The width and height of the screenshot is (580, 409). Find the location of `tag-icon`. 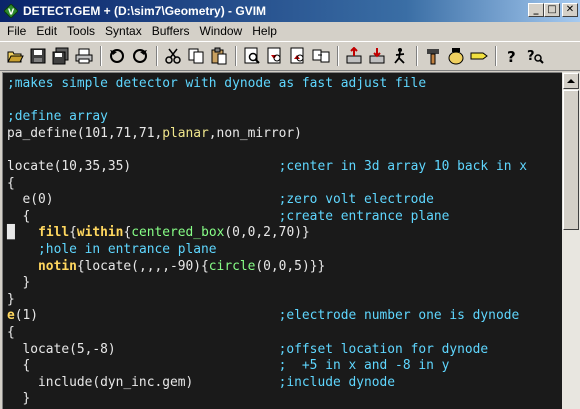

tag-icon is located at coordinates (479, 56).